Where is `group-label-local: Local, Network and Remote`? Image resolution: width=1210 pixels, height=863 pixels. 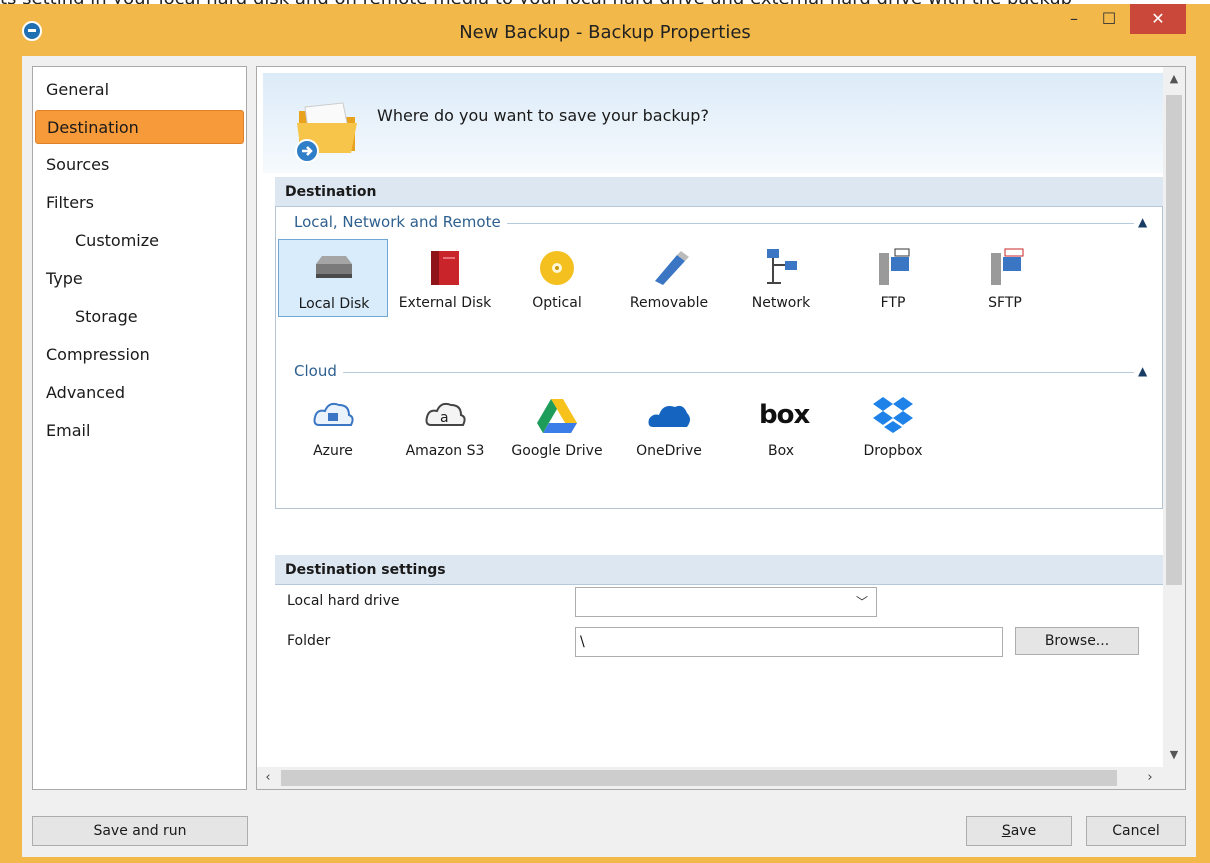
group-label-local: Local, Network and Remote is located at coordinates (400, 222).